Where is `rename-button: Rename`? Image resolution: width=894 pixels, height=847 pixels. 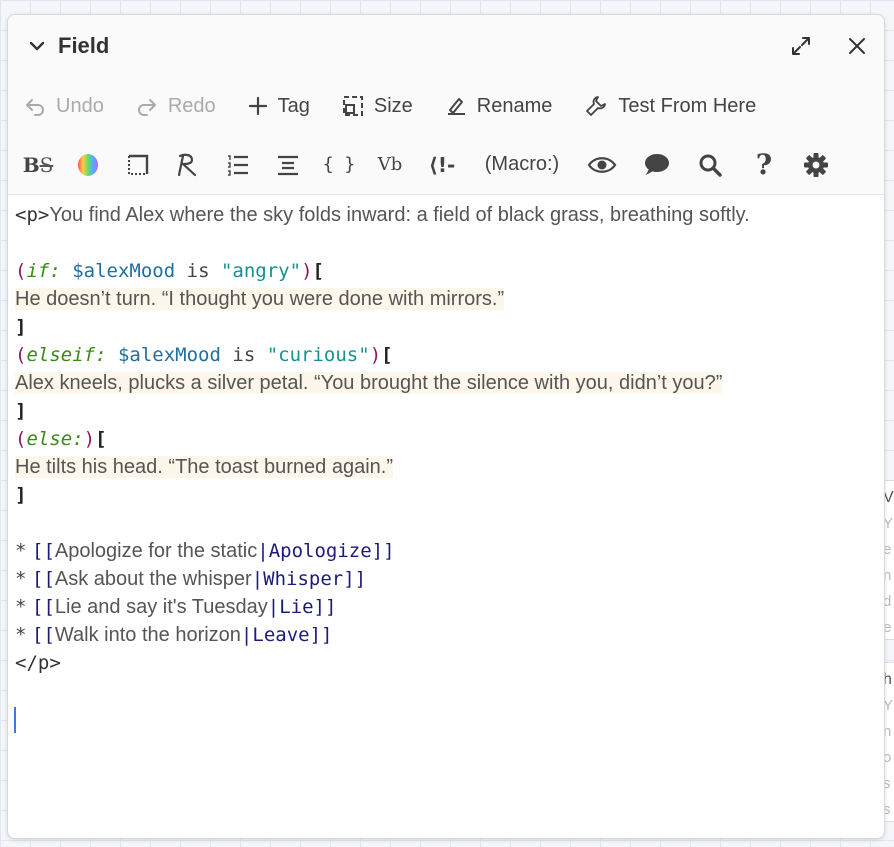 rename-button: Rename is located at coordinates (499, 106).